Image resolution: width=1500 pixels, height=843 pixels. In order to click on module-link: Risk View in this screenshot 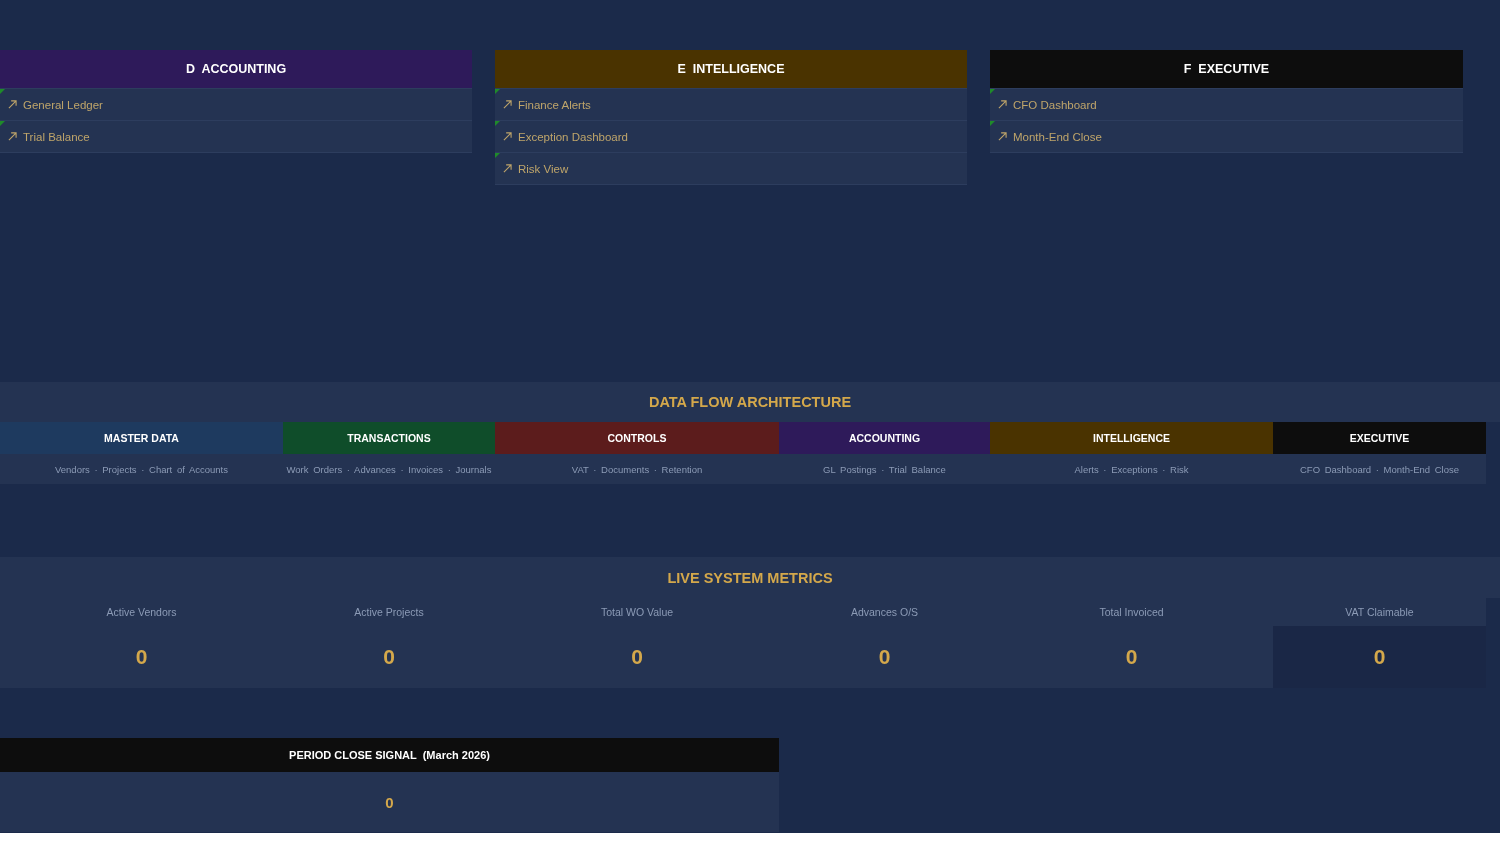, I will do `click(731, 169)`.